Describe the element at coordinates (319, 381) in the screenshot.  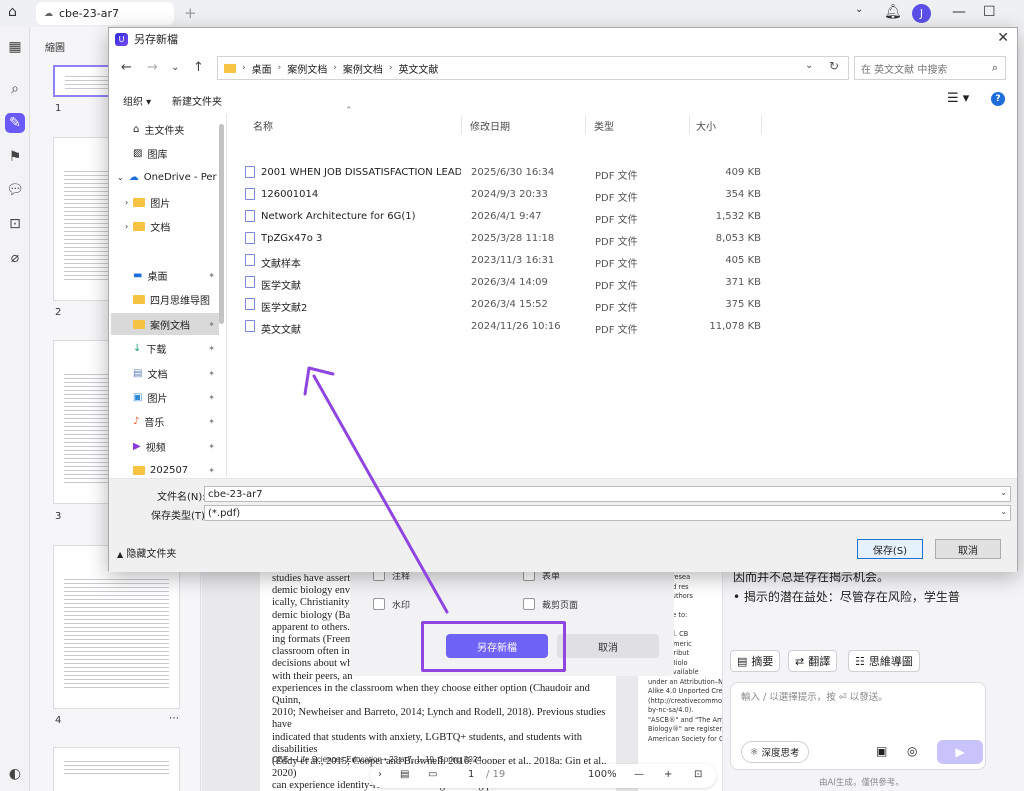
I see `arrow-head` at that location.